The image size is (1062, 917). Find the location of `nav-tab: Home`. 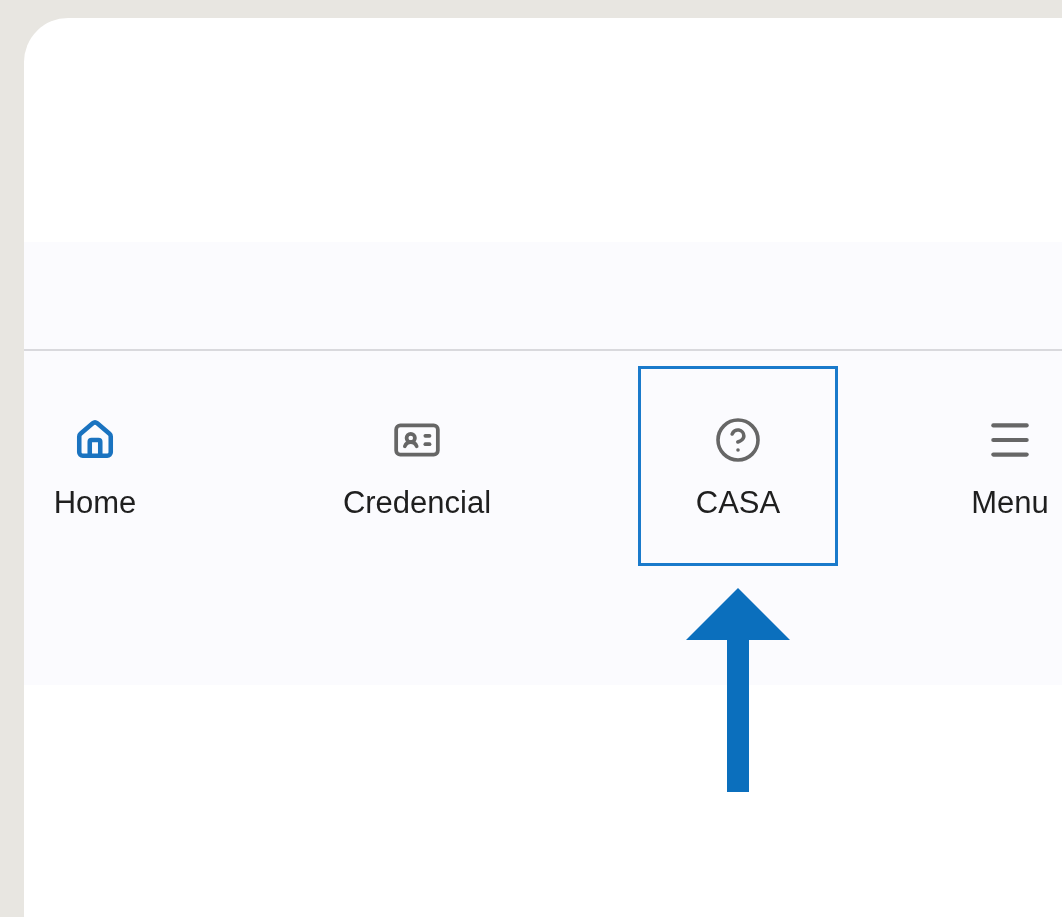

nav-tab: Home is located at coordinates (109, 466).